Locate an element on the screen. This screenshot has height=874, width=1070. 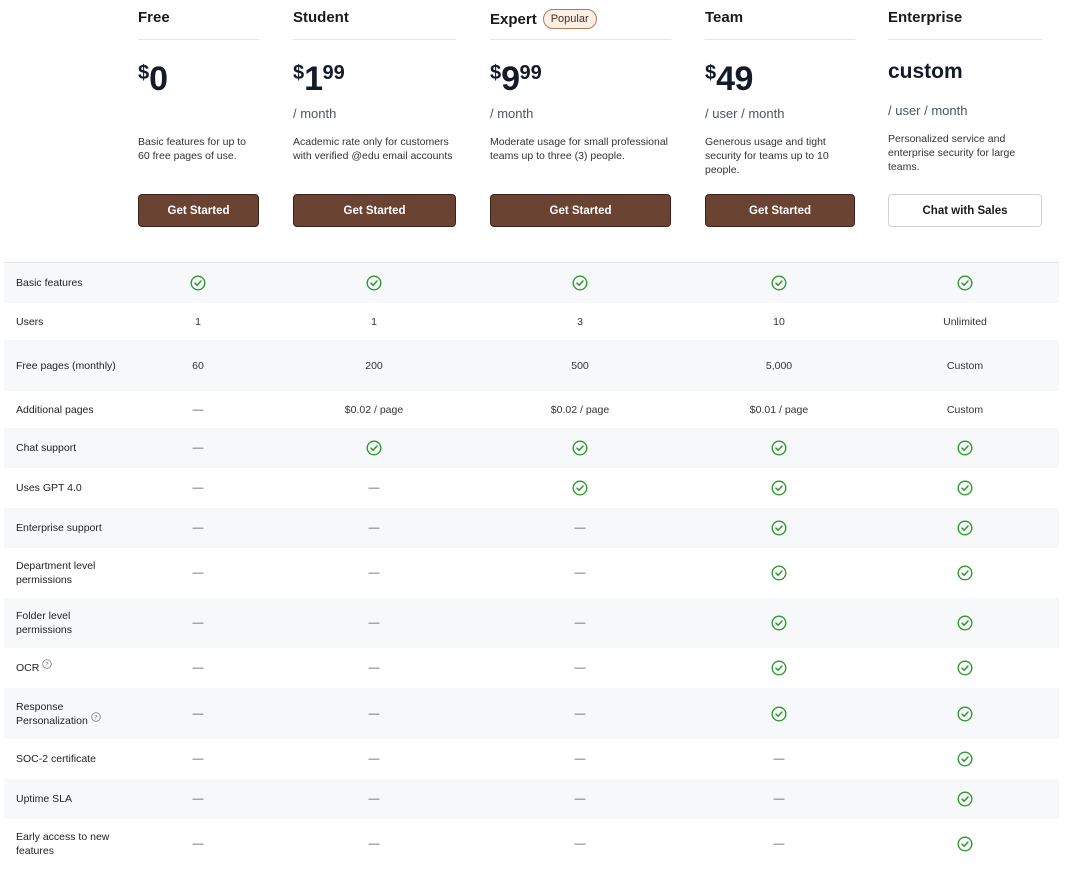
plan-price: custom is located at coordinates (925, 71).